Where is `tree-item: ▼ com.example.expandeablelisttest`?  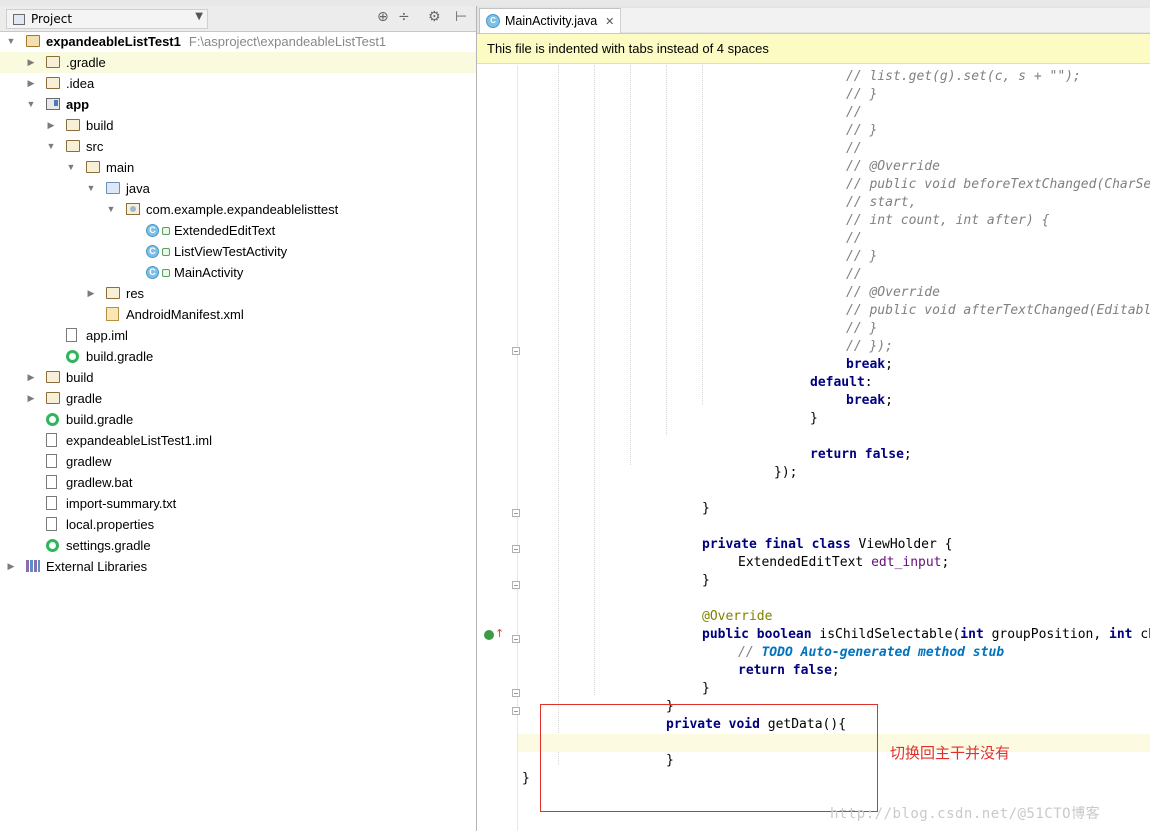 tree-item: ▼ com.example.expandeablelisttest is located at coordinates (238, 209).